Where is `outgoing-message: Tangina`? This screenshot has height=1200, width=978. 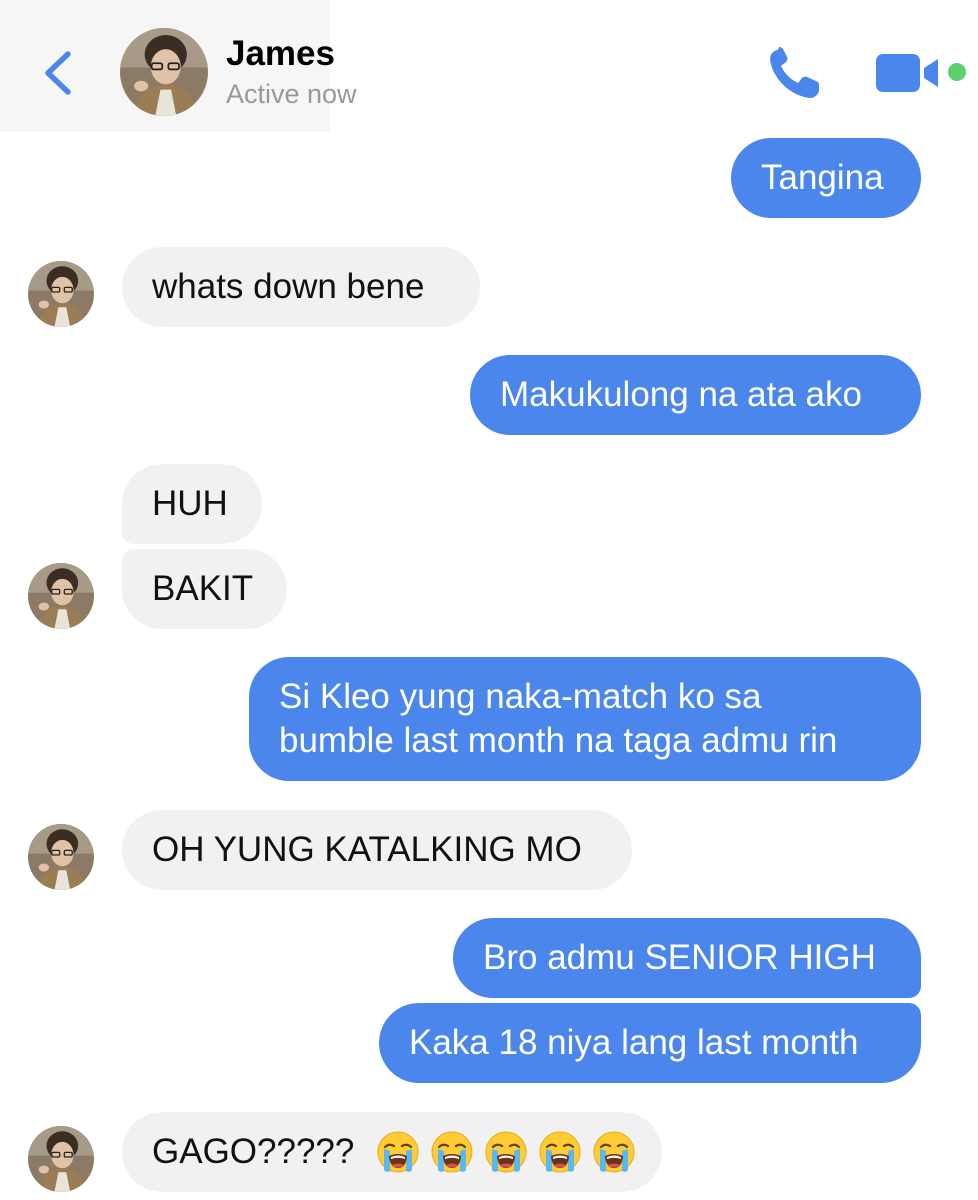 outgoing-message: Tangina is located at coordinates (826, 178).